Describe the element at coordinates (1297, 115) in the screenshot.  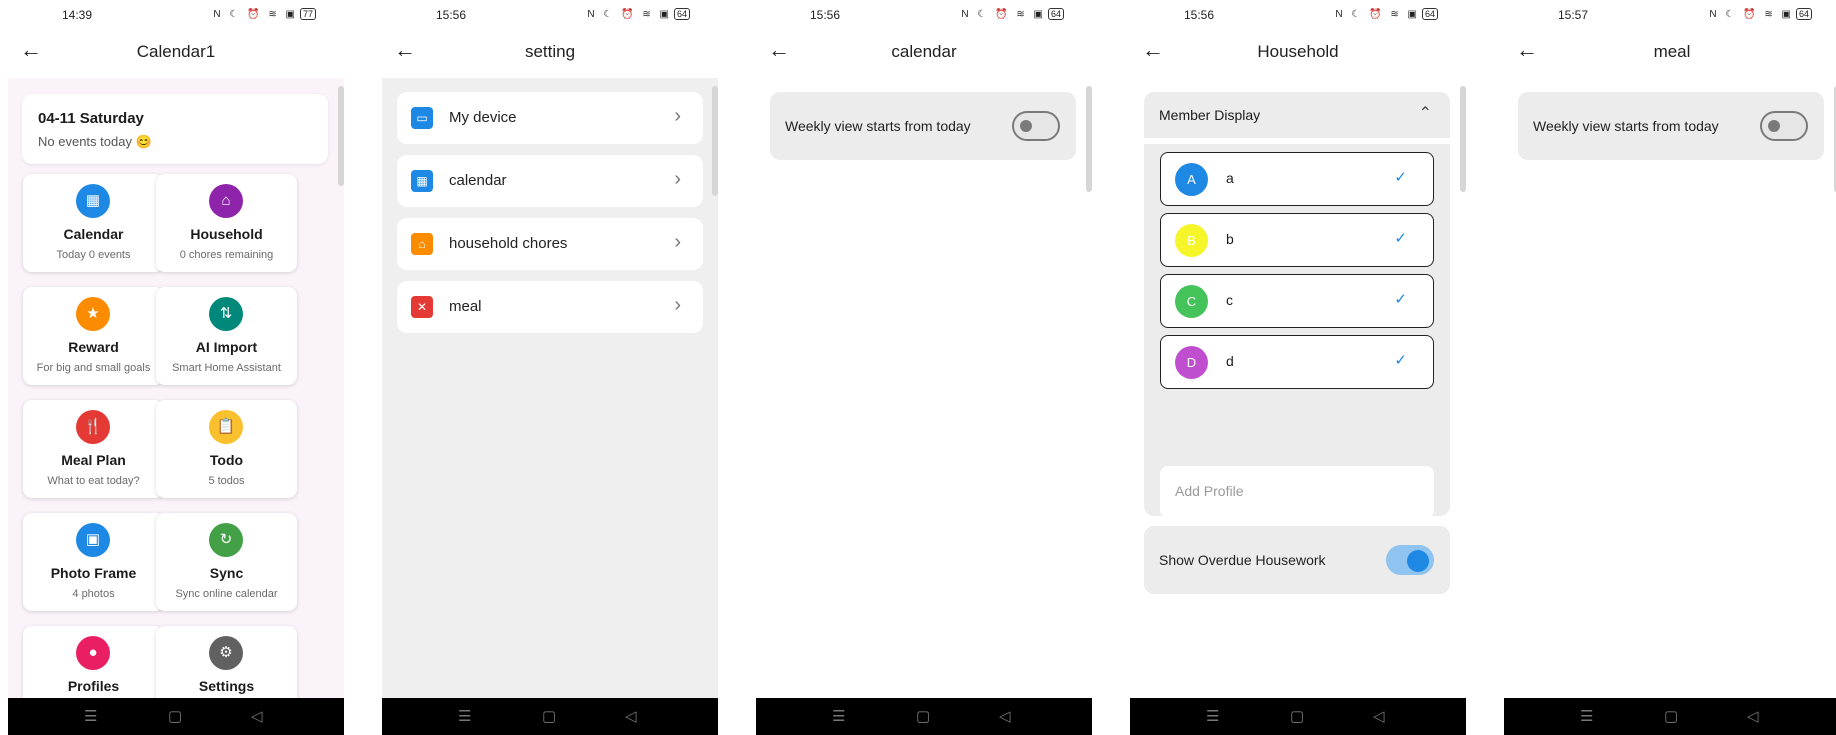
I see `member-display-header: Member Display ⌃` at that location.